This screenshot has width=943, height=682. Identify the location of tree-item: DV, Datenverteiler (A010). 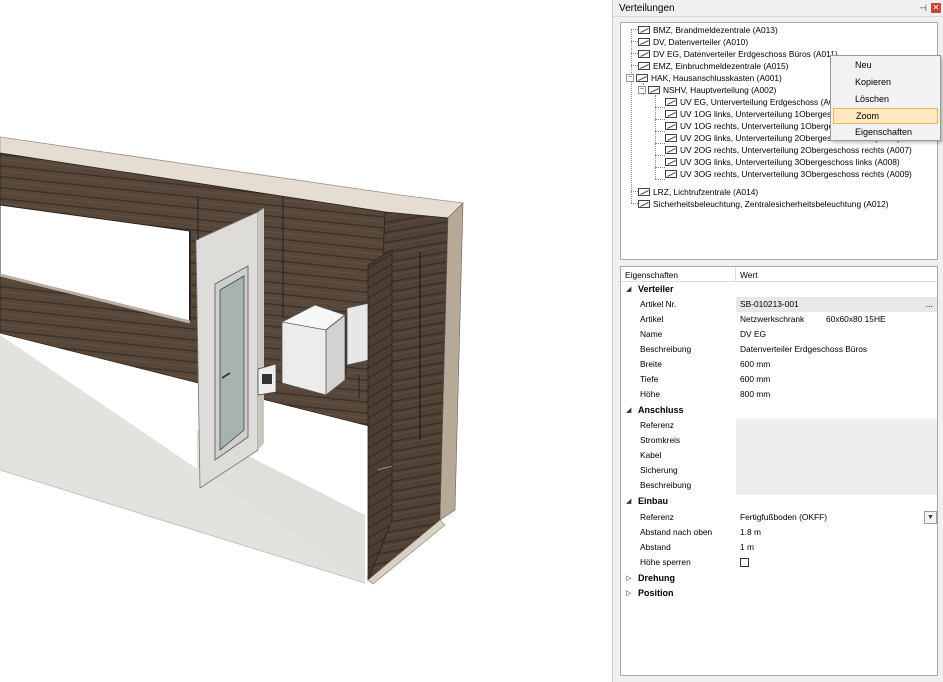
(693, 41).